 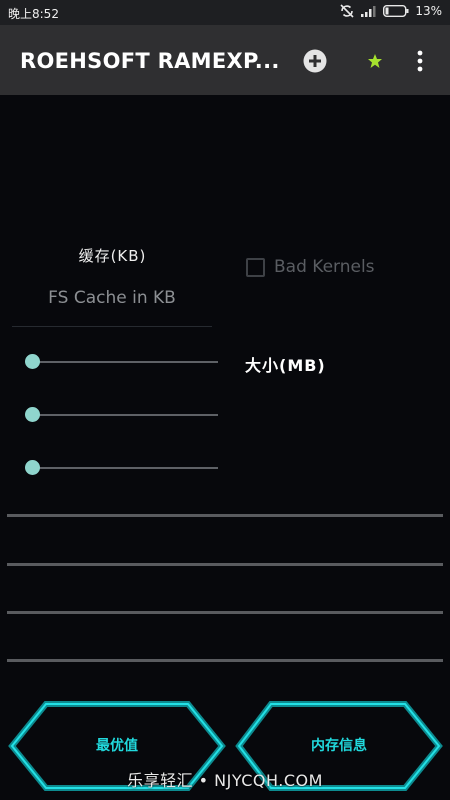 I want to click on bad-kernels-checkbox: Bad Kernels, so click(x=310, y=267).